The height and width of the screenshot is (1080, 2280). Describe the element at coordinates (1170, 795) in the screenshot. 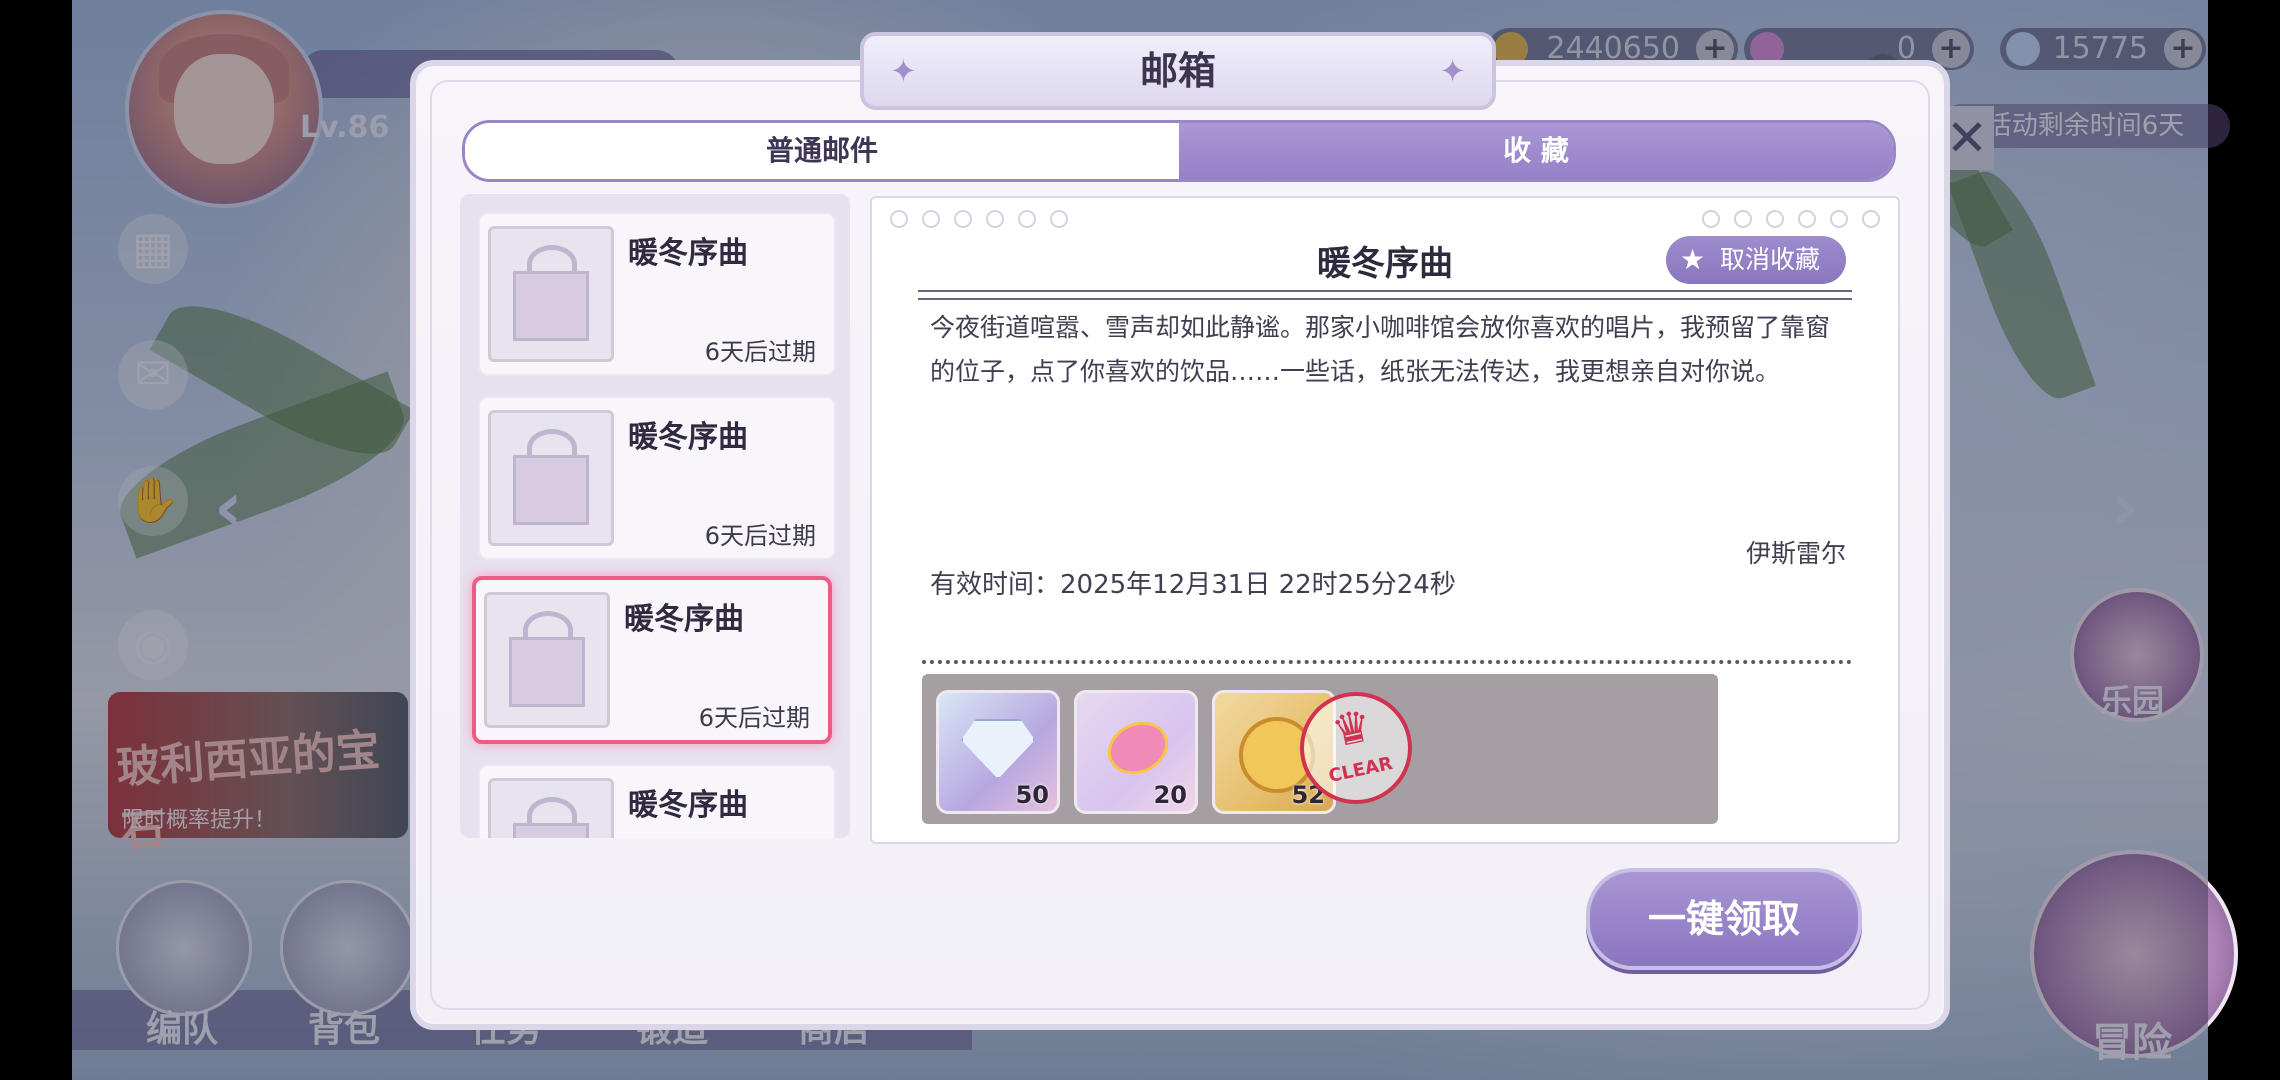

I see `reward-count: 20` at that location.